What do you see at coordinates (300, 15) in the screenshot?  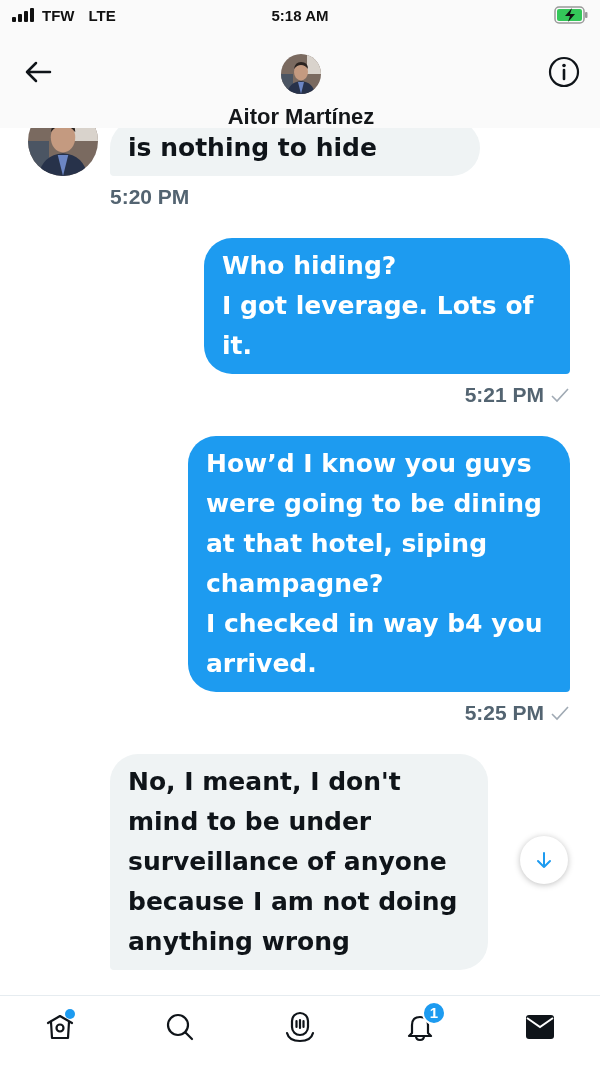 I see `clock-time: 5:18 AM` at bounding box center [300, 15].